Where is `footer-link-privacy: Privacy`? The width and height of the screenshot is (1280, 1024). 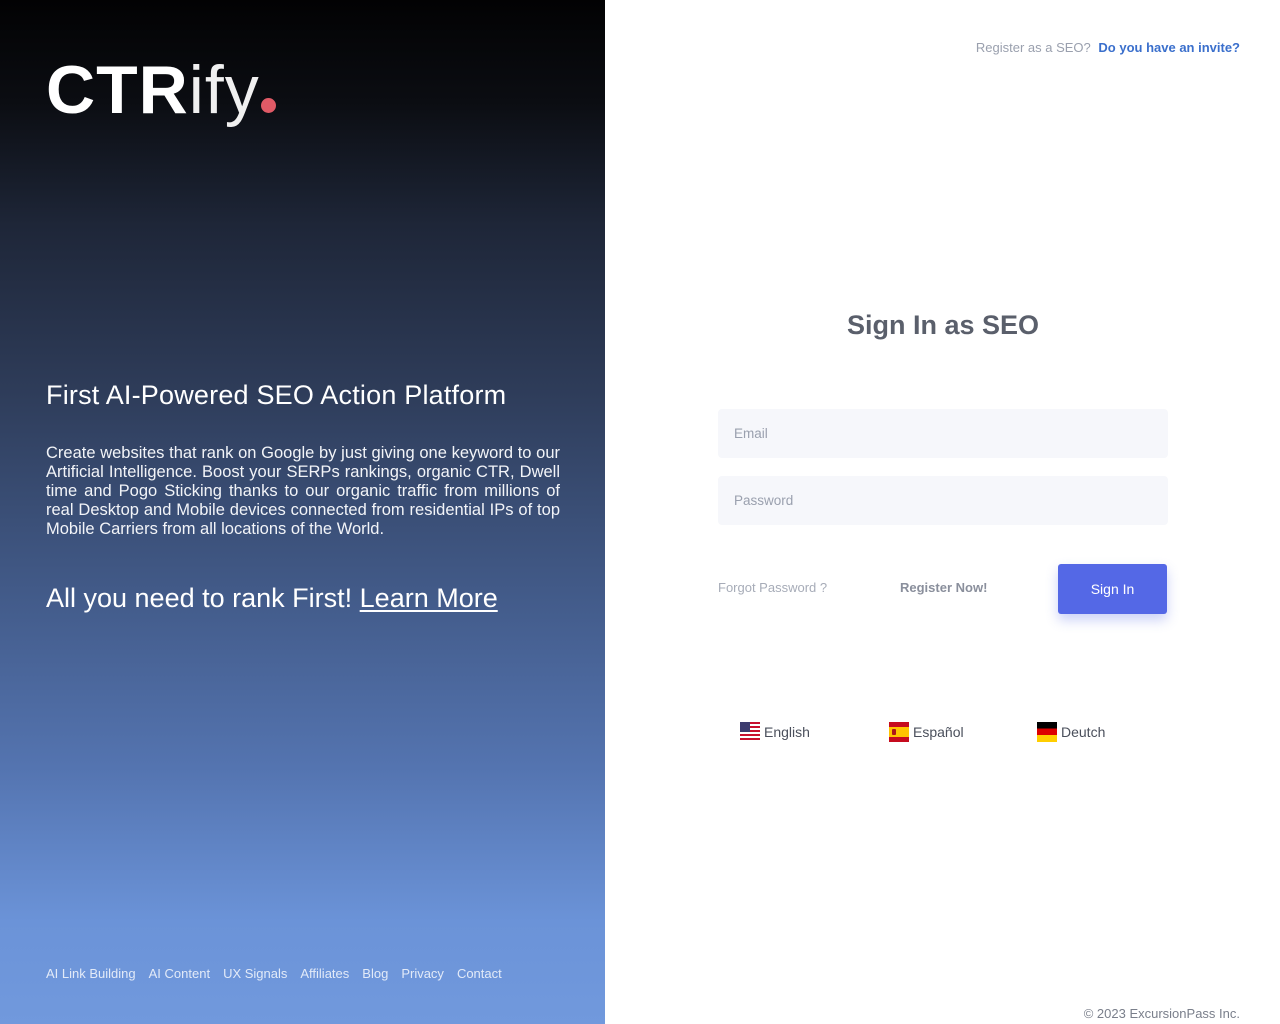
footer-link-privacy: Privacy is located at coordinates (422, 973).